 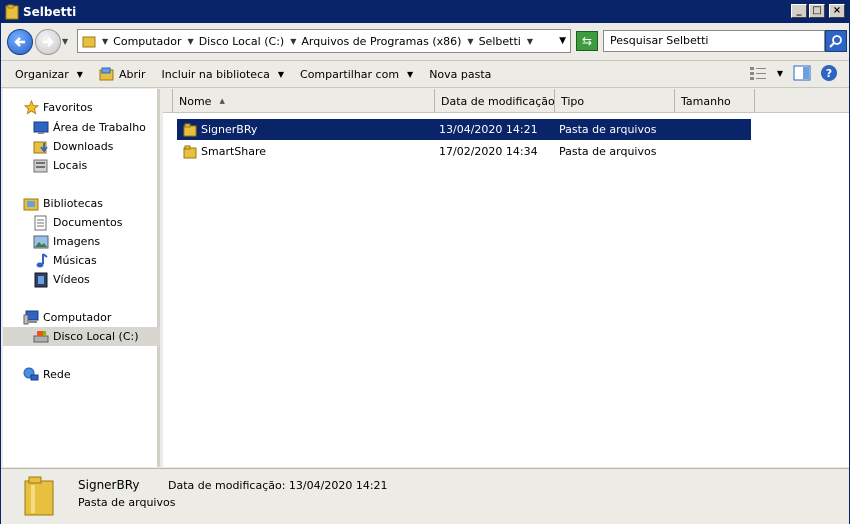 What do you see at coordinates (375, 41) in the screenshot?
I see `breadcrumb-program-files: ▼ Arquivos de Programas (x86)` at bounding box center [375, 41].